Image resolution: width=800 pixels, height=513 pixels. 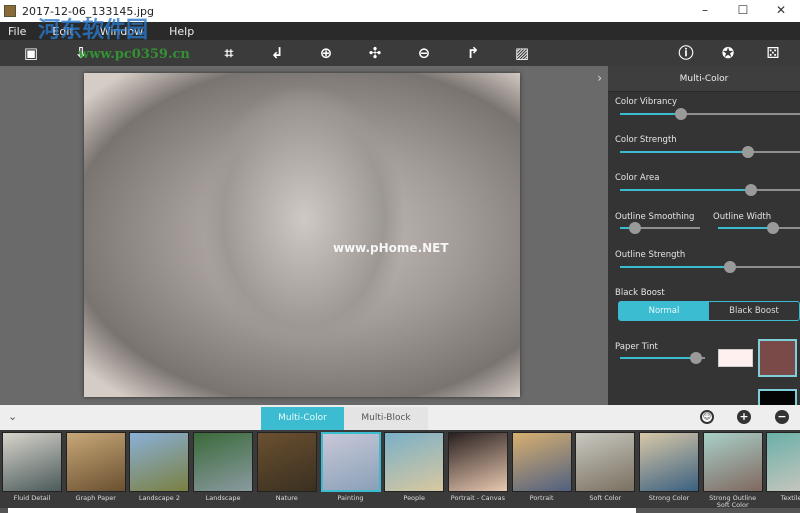 What do you see at coordinates (81, 53) in the screenshot?
I see `save-icon: ⇩` at bounding box center [81, 53].